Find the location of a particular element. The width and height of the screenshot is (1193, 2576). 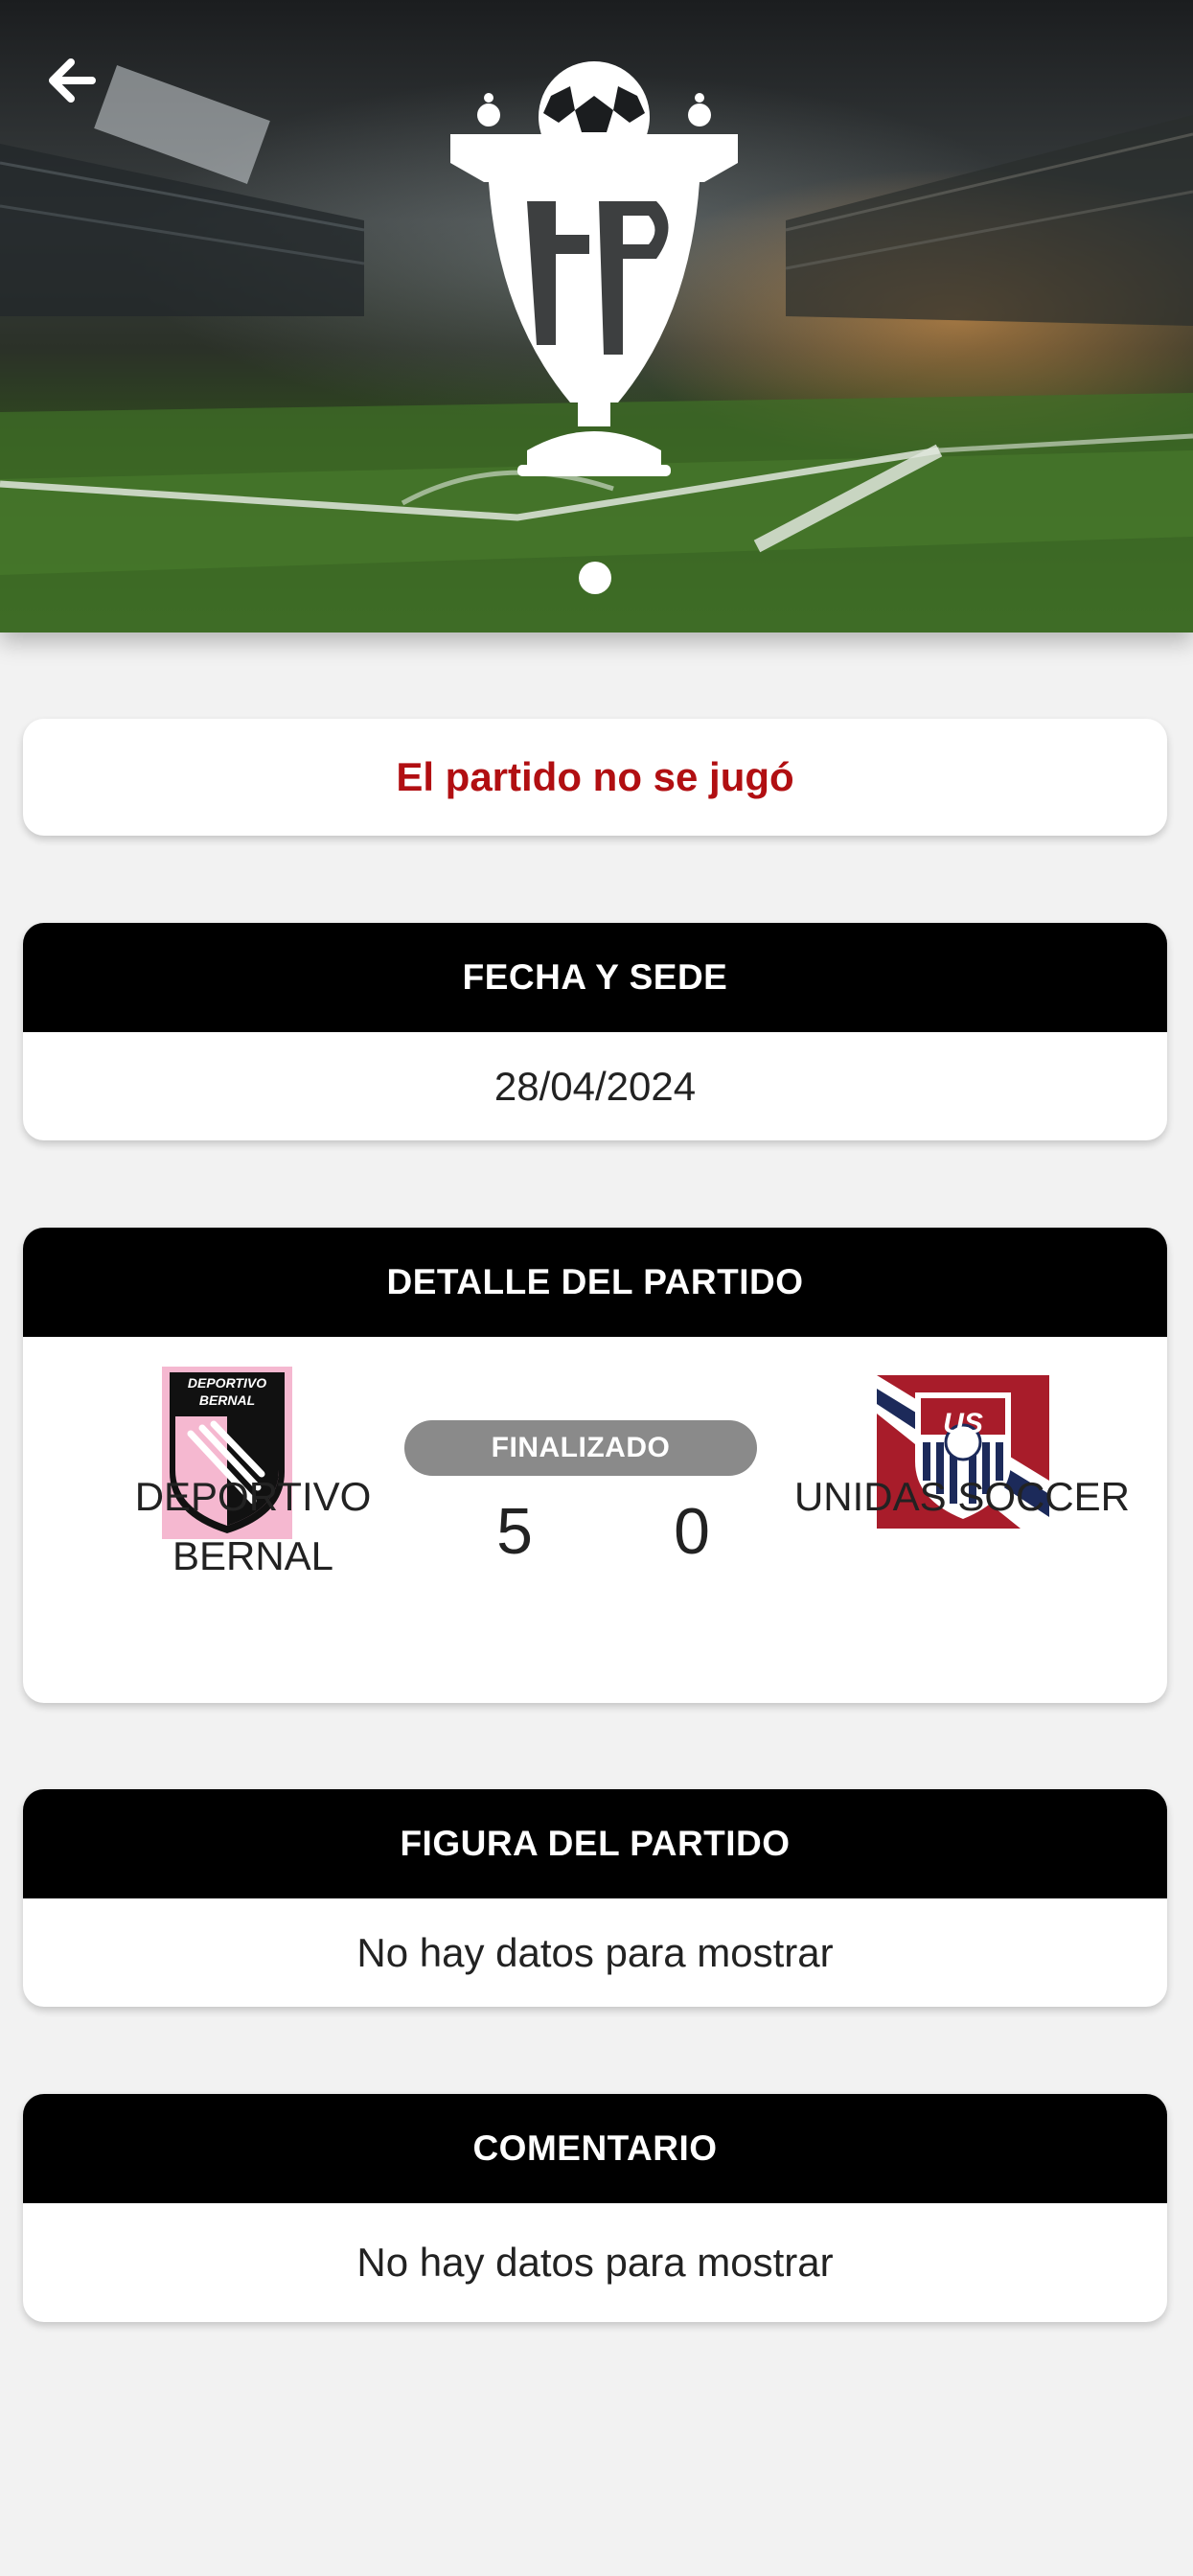

carousel-indicator-dot is located at coordinates (595, 578).